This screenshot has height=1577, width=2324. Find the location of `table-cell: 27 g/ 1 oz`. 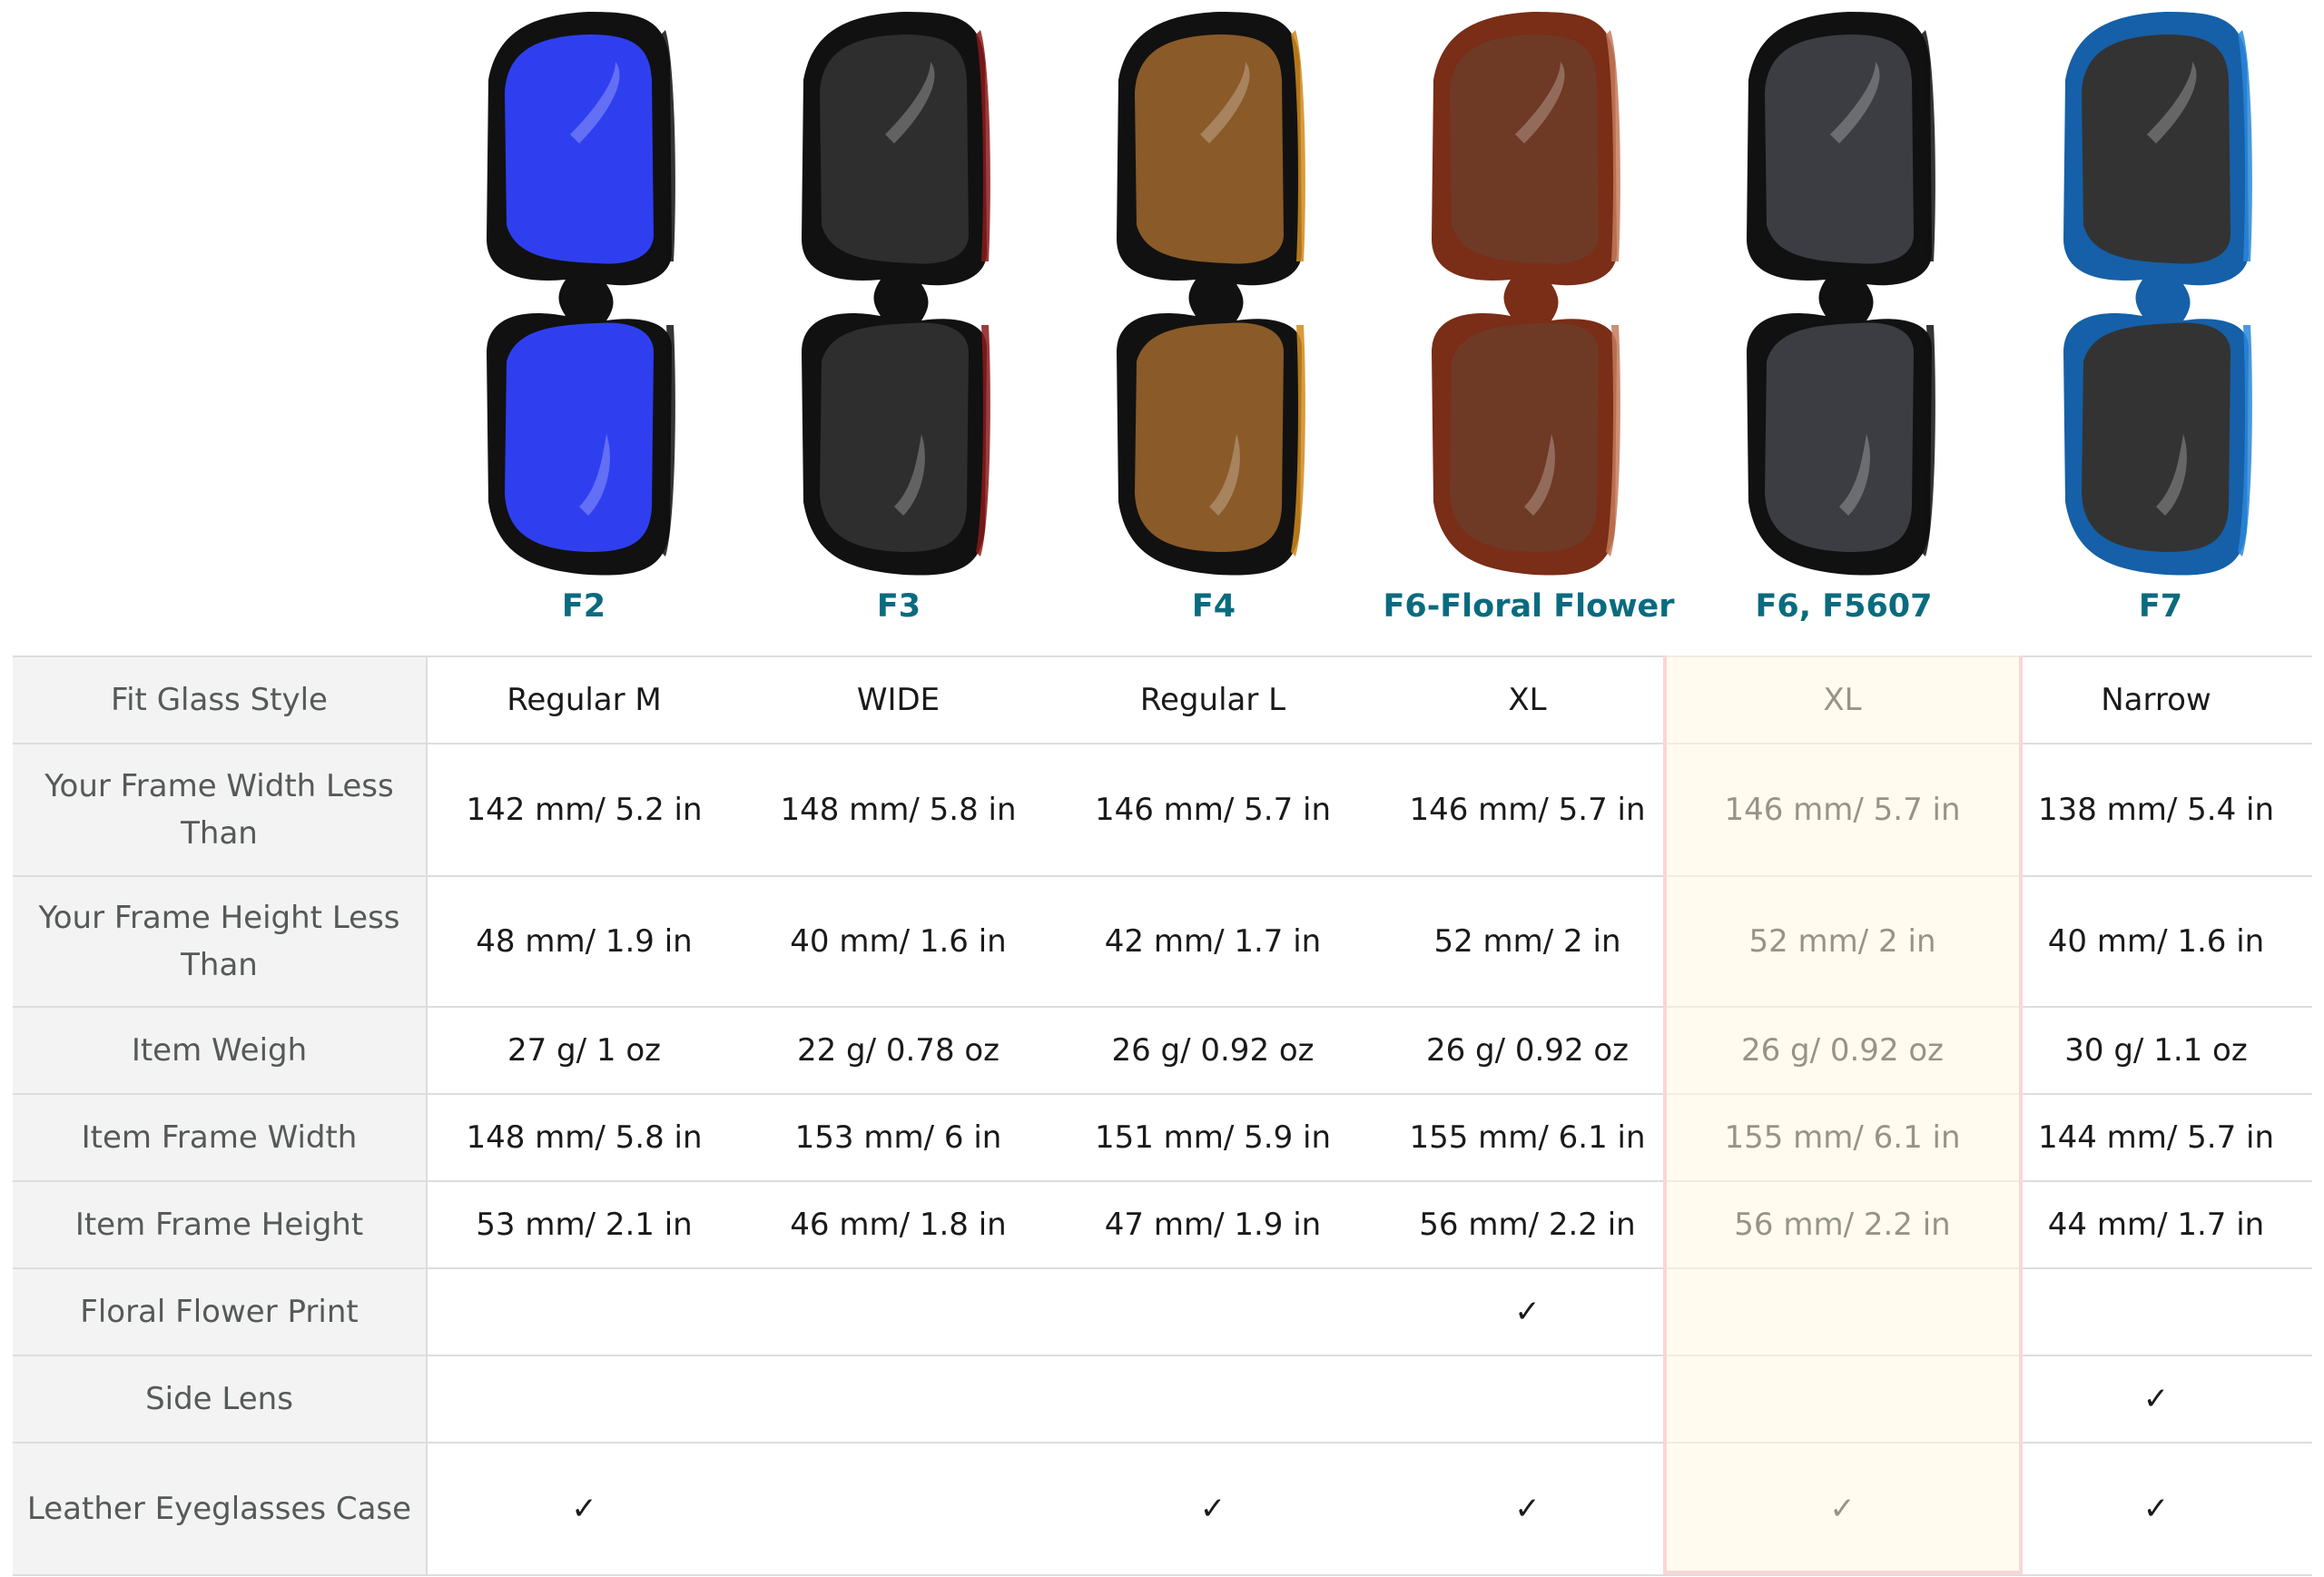

table-cell: 27 g/ 1 oz is located at coordinates (584, 1050).